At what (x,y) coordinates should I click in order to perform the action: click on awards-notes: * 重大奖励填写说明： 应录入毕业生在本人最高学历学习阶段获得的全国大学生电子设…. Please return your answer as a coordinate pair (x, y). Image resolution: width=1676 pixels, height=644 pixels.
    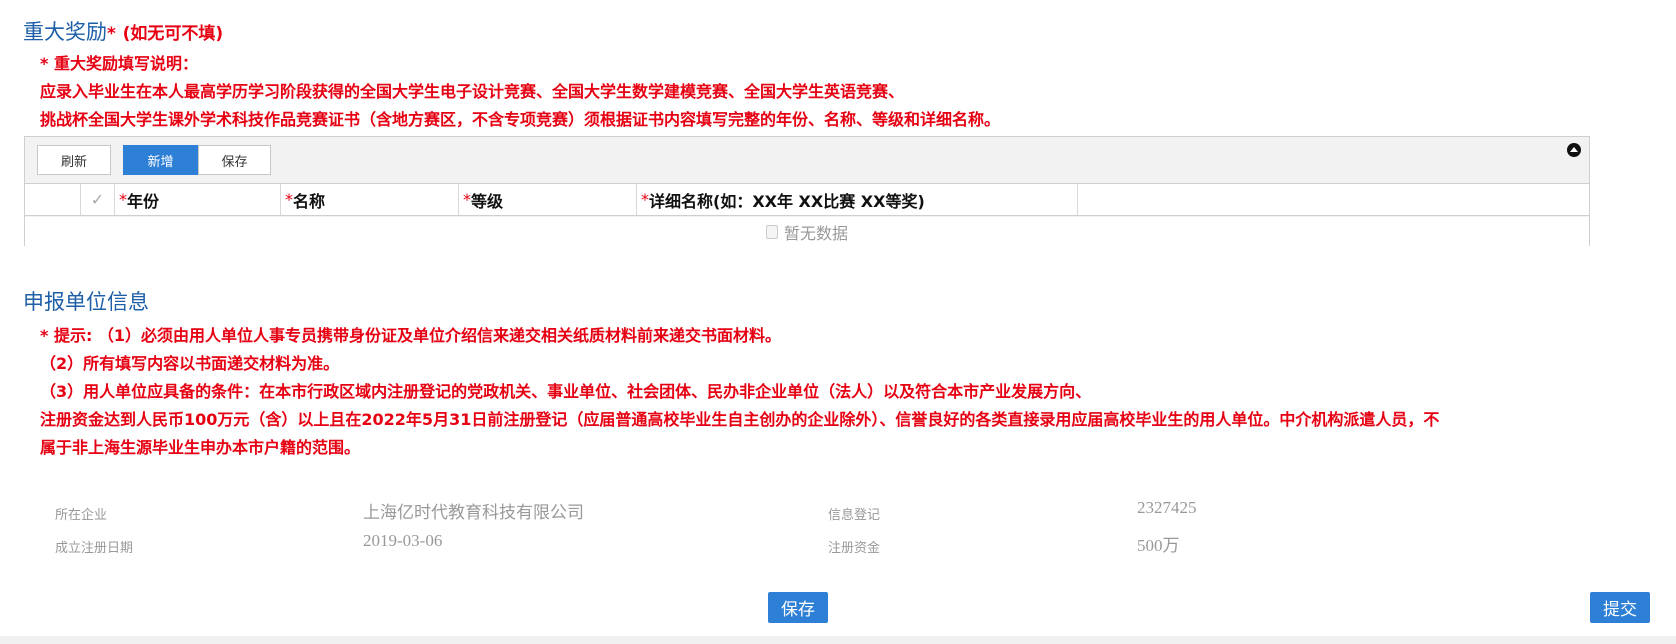
    Looking at the image, I should click on (520, 92).